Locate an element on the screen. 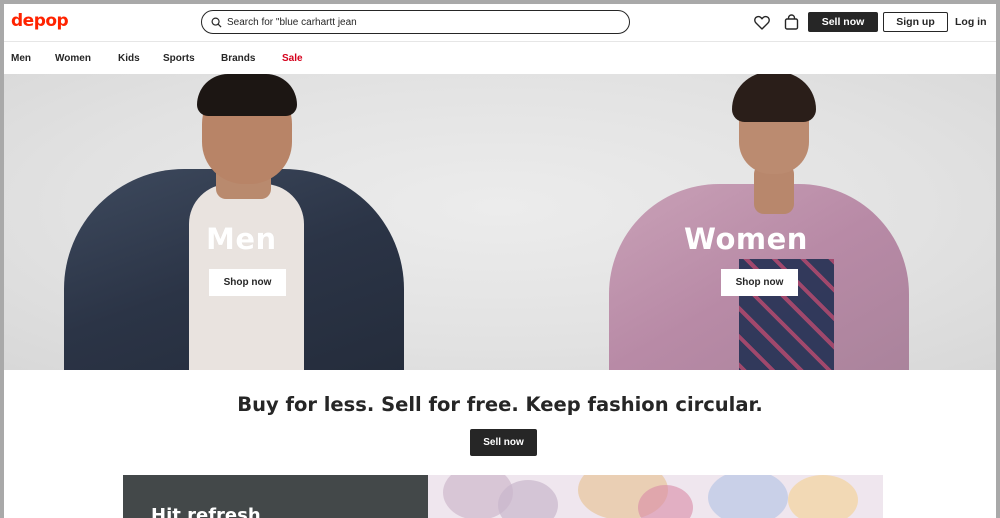  promo-illustration is located at coordinates (655, 496).